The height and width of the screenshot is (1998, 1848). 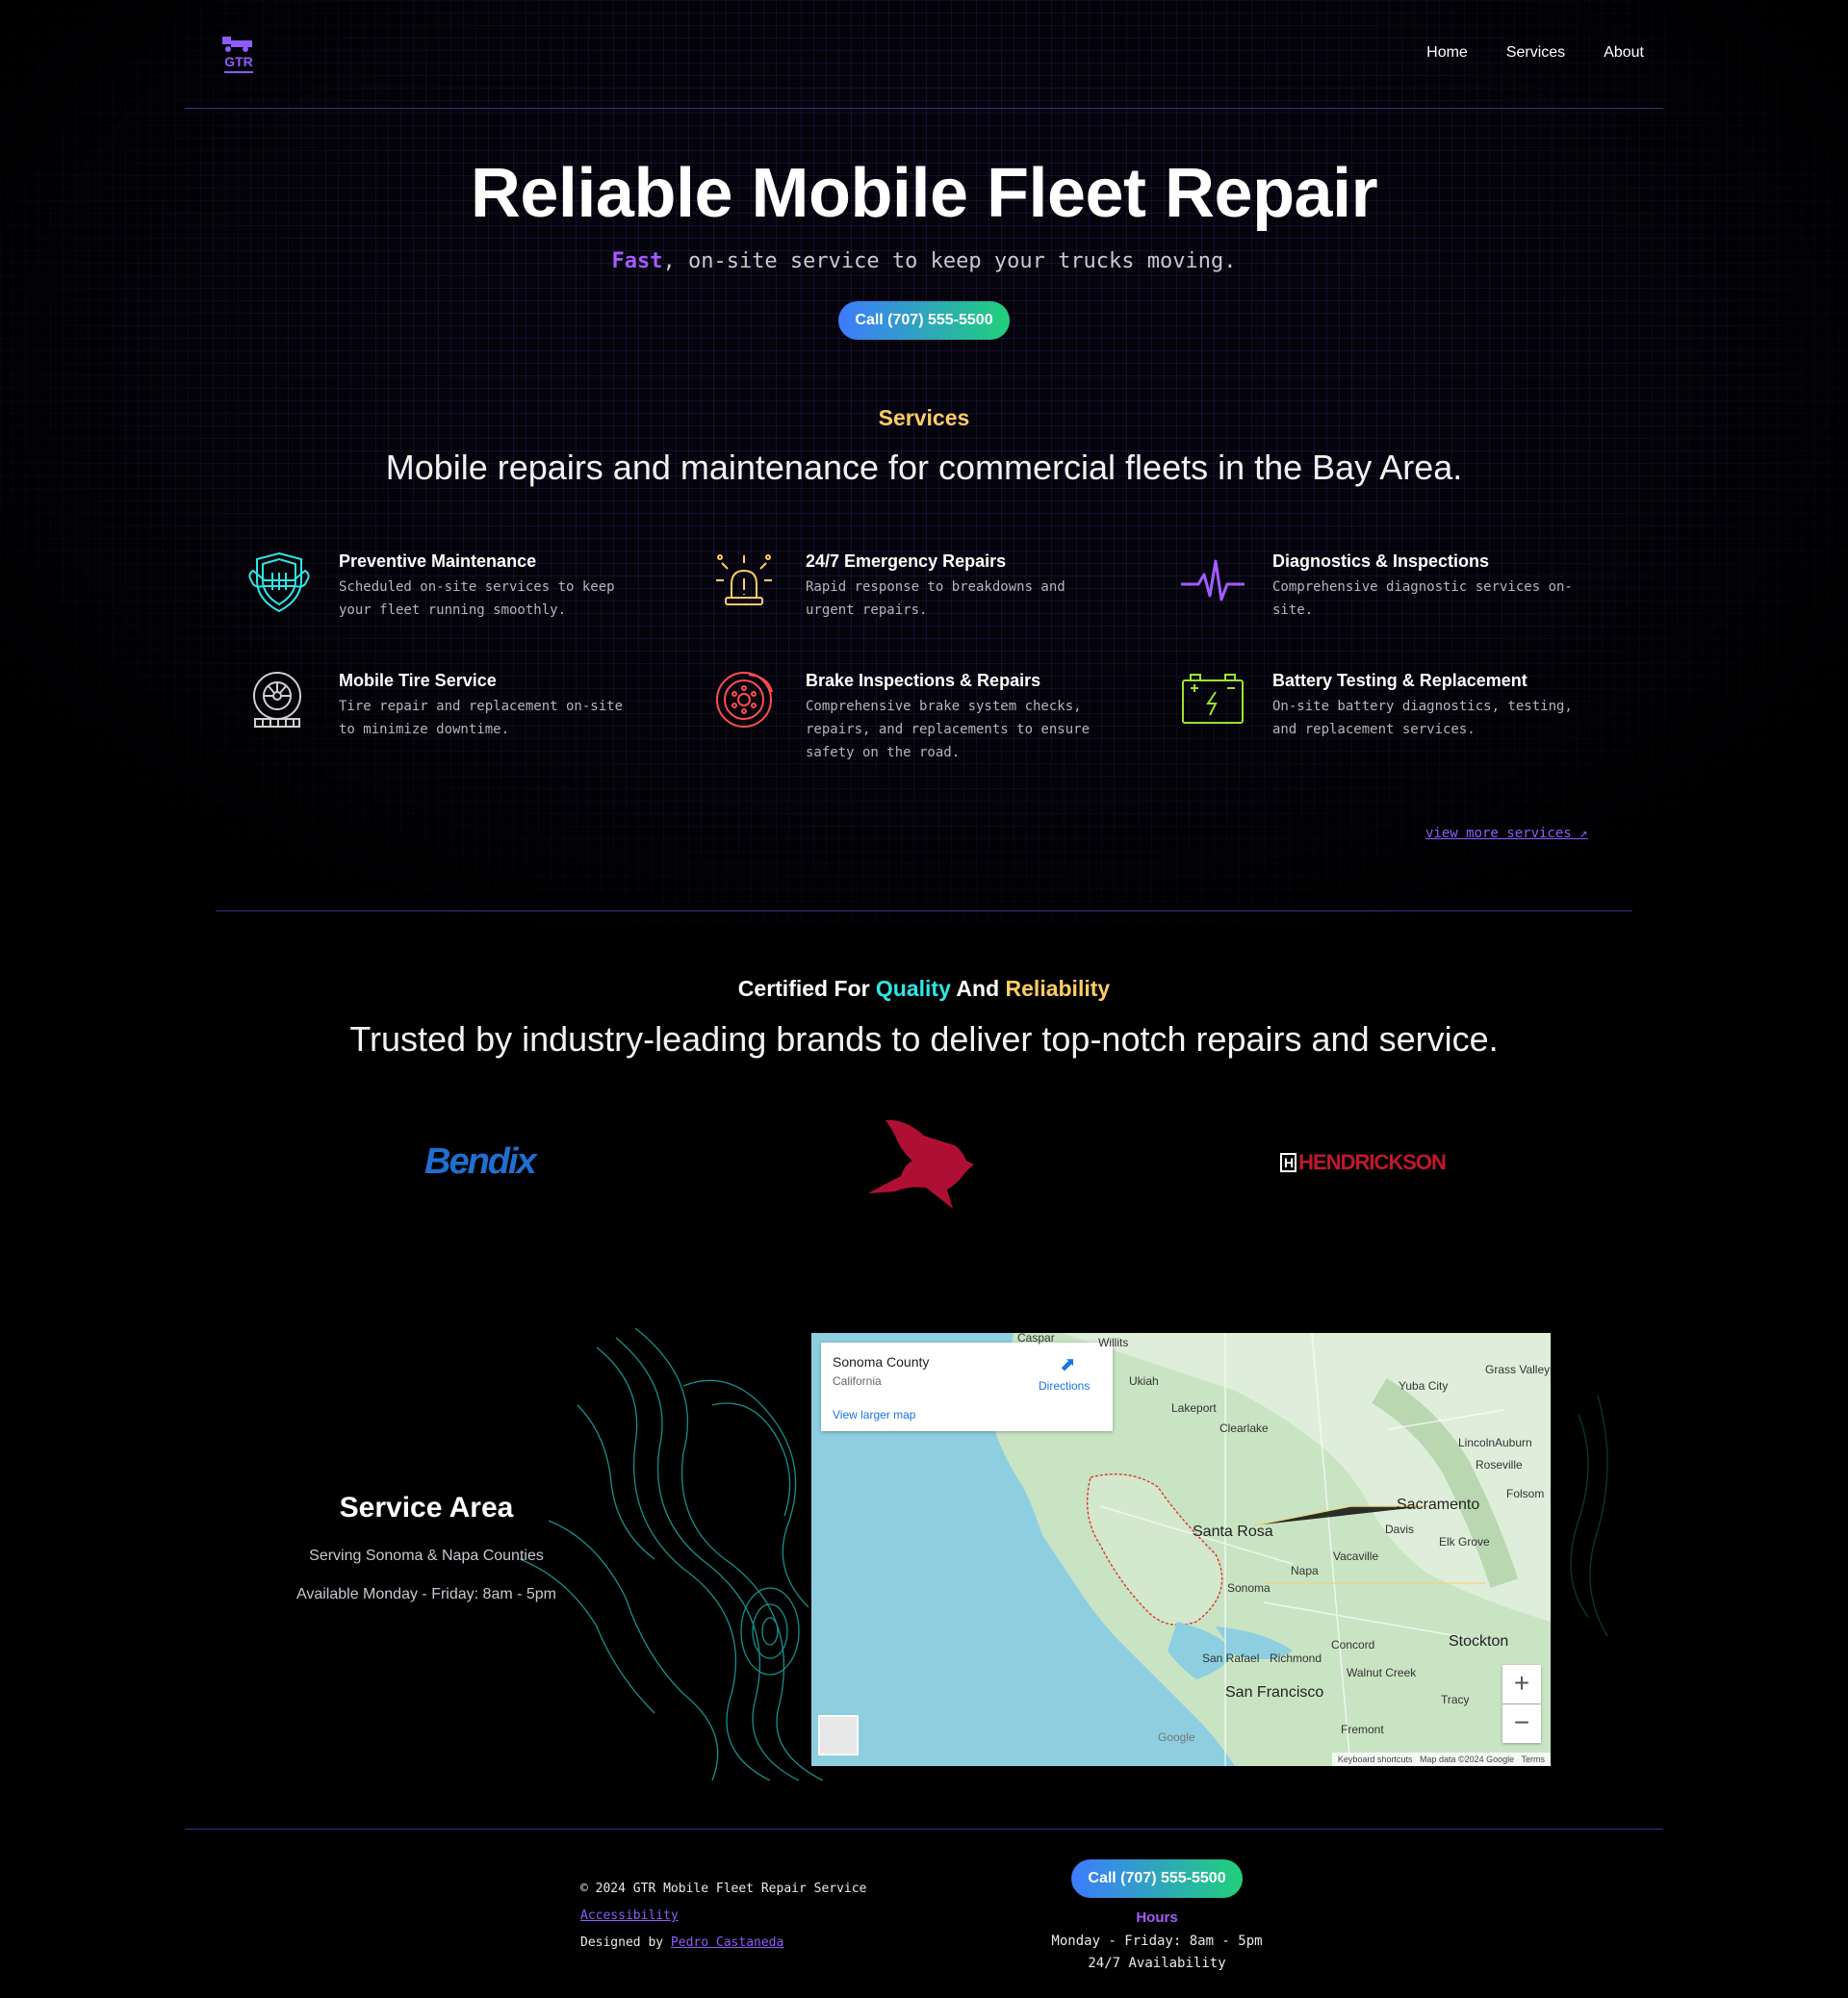 I want to click on service-area-title: Service Area, so click(x=426, y=1508).